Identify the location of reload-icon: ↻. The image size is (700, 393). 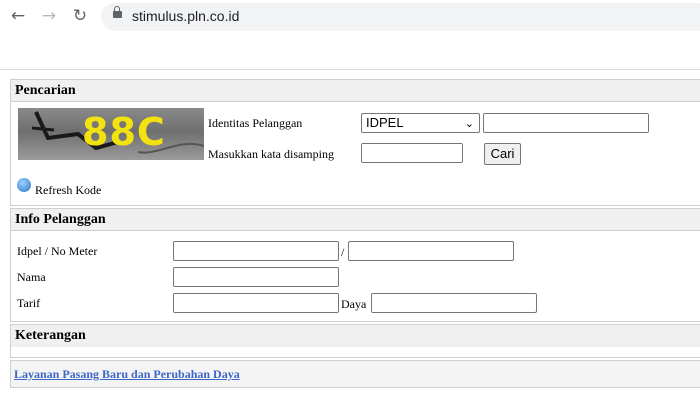
(80, 16).